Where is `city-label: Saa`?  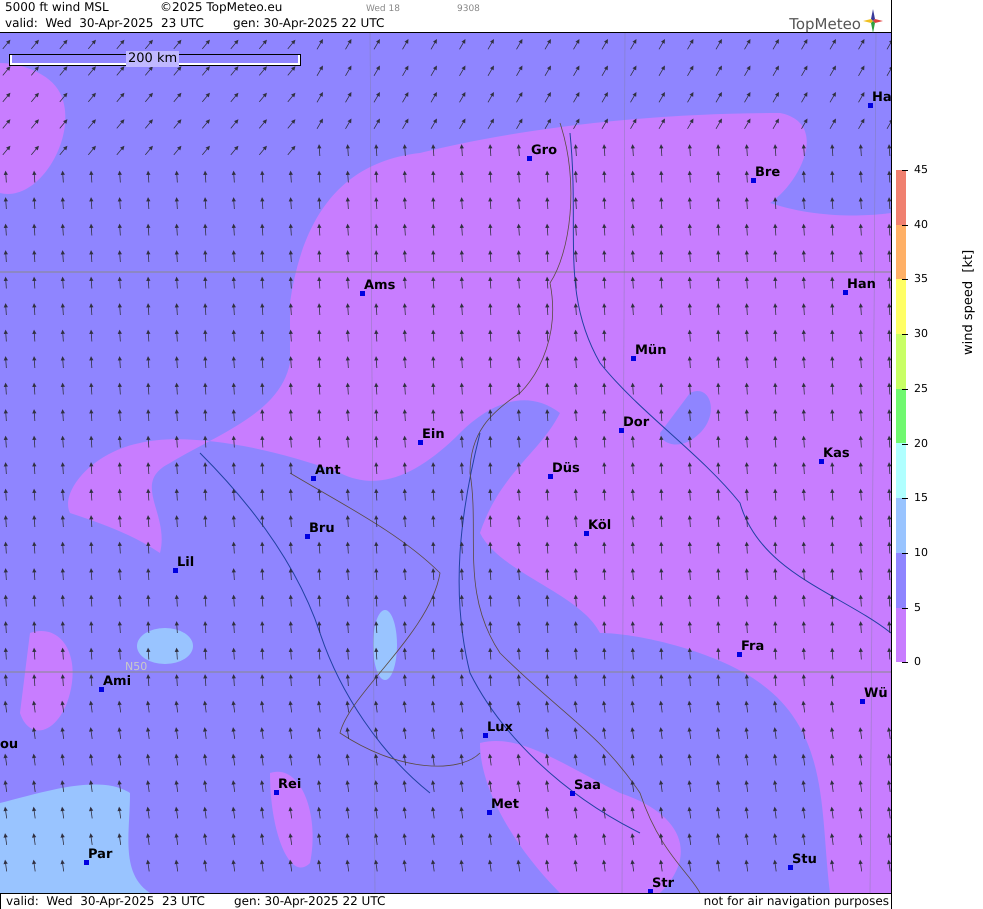 city-label: Saa is located at coordinates (587, 785).